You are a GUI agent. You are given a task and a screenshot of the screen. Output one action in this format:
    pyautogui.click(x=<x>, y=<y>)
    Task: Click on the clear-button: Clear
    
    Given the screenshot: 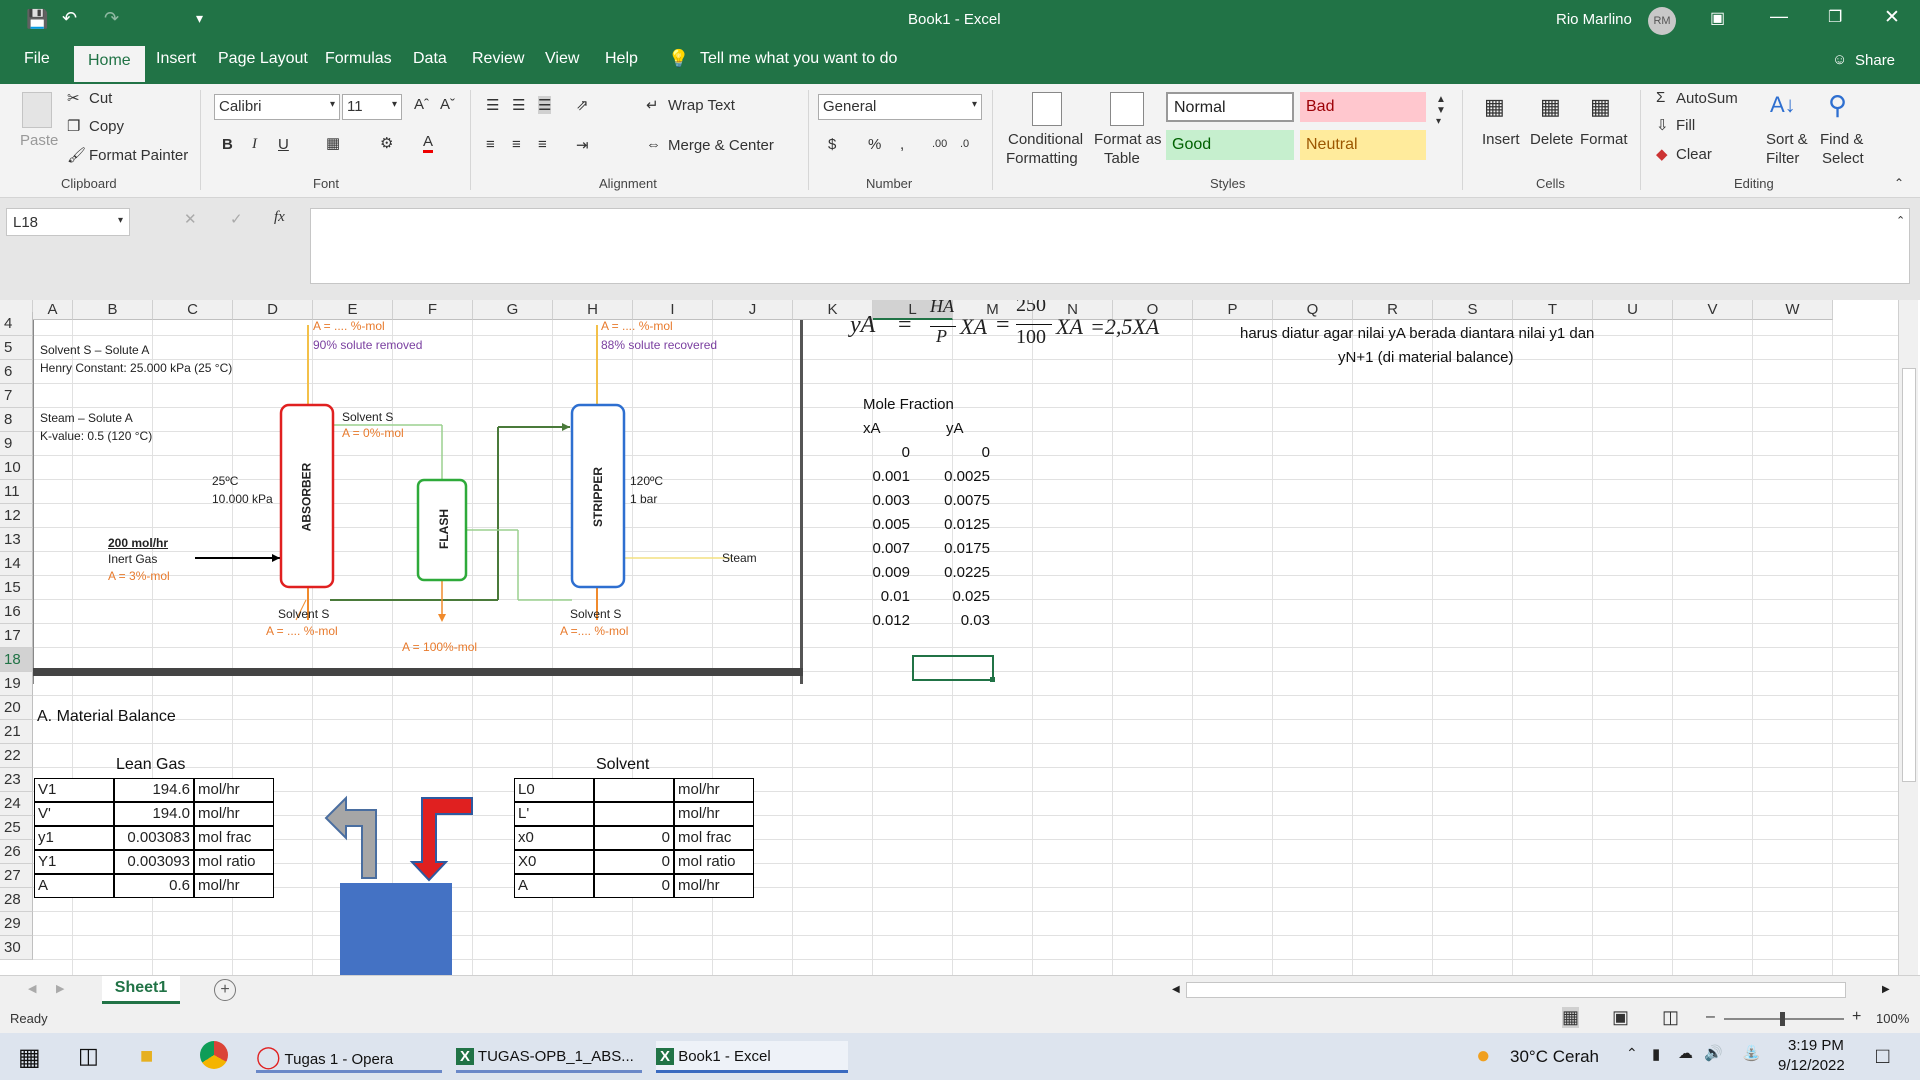 What is the action you would take?
    pyautogui.click(x=1694, y=154)
    